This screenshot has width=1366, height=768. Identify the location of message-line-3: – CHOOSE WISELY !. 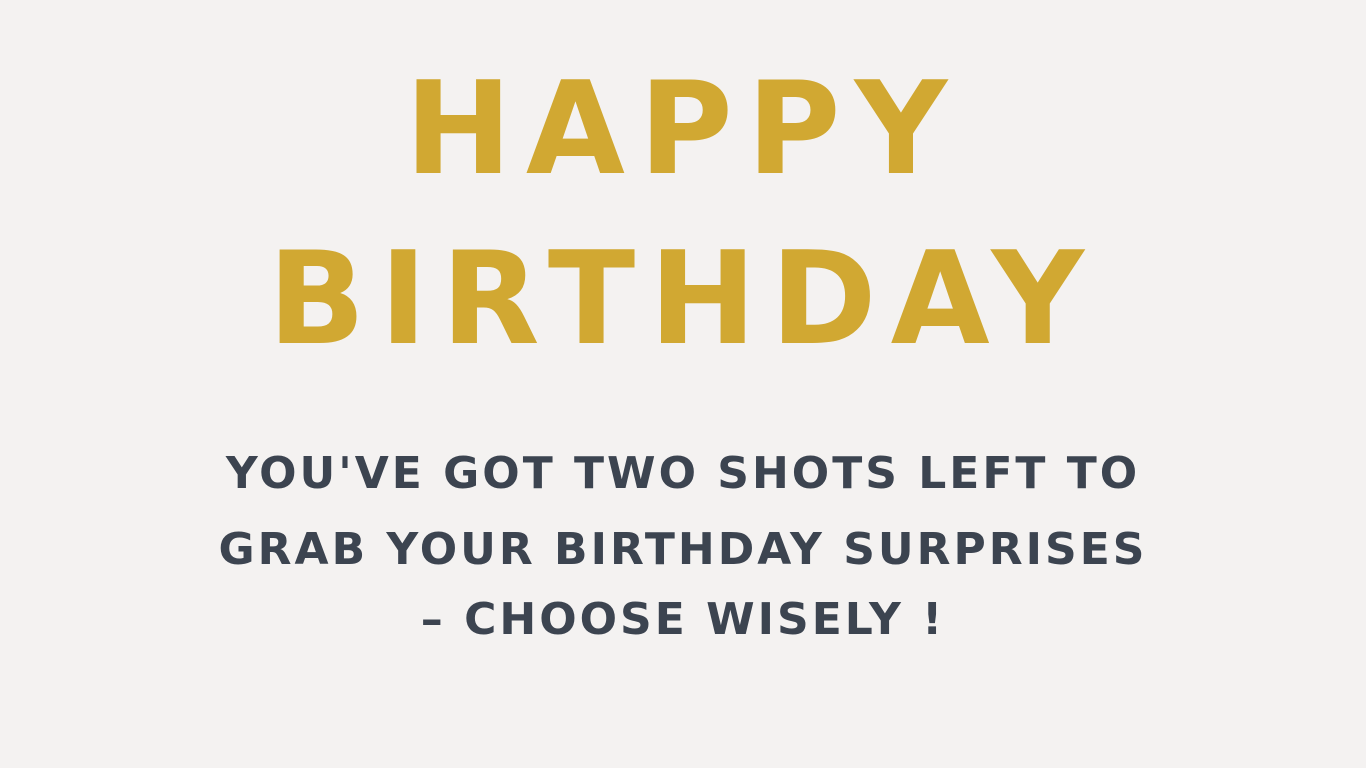
(683, 619).